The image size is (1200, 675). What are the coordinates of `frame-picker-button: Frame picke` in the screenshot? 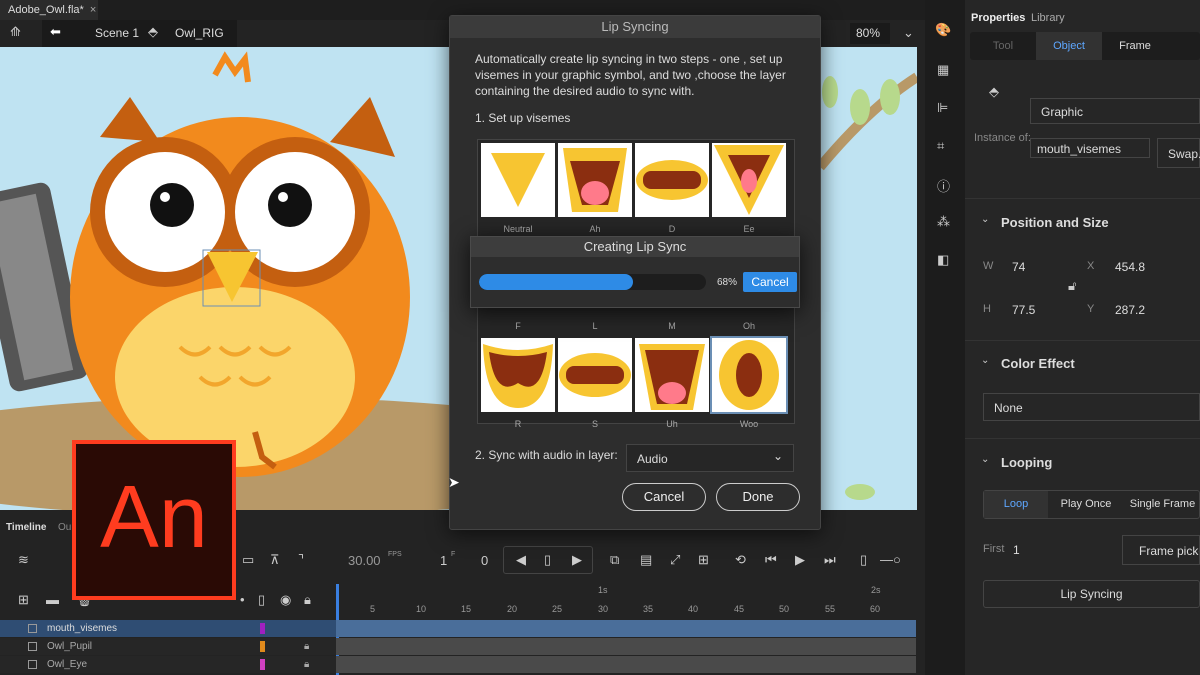 It's located at (1161, 550).